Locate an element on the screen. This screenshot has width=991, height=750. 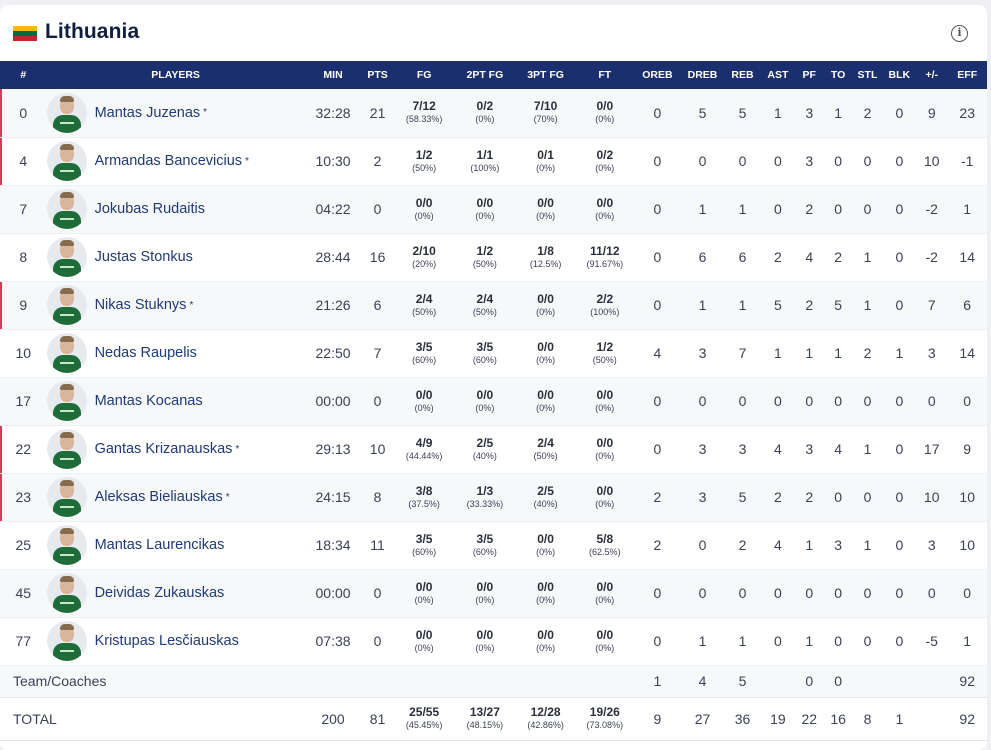
player-cell: Mantas Laurencikas is located at coordinates (175, 545).